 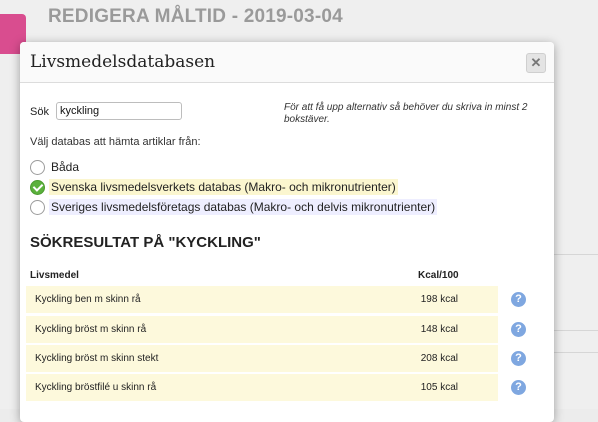 What do you see at coordinates (262, 299) in the screenshot?
I see `table-row: Kyckling ben m skinn rå 198 kcal` at bounding box center [262, 299].